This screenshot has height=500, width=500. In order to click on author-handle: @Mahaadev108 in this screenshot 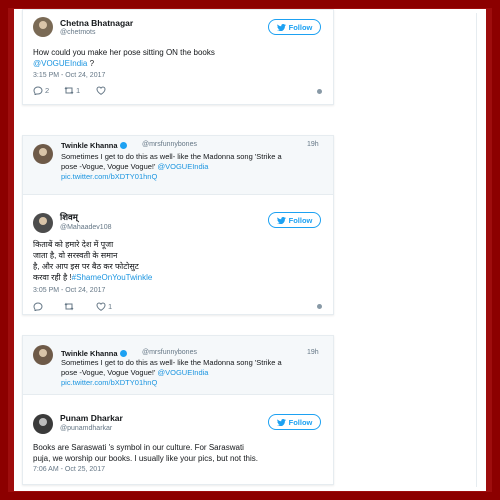, I will do `click(85, 227)`.